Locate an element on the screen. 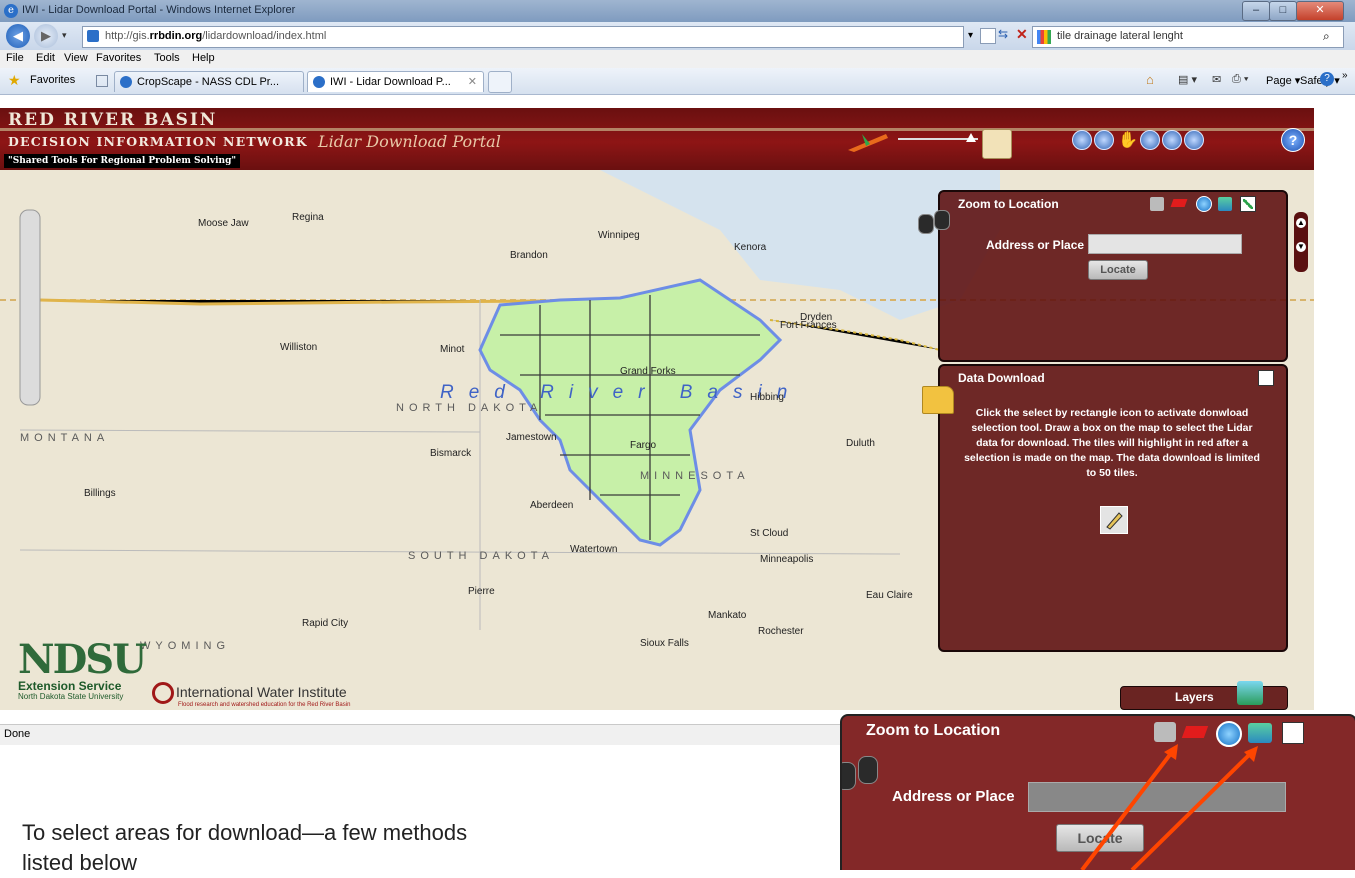 This screenshot has width=1355, height=878. annotation-arrows is located at coordinates (1169, 807).